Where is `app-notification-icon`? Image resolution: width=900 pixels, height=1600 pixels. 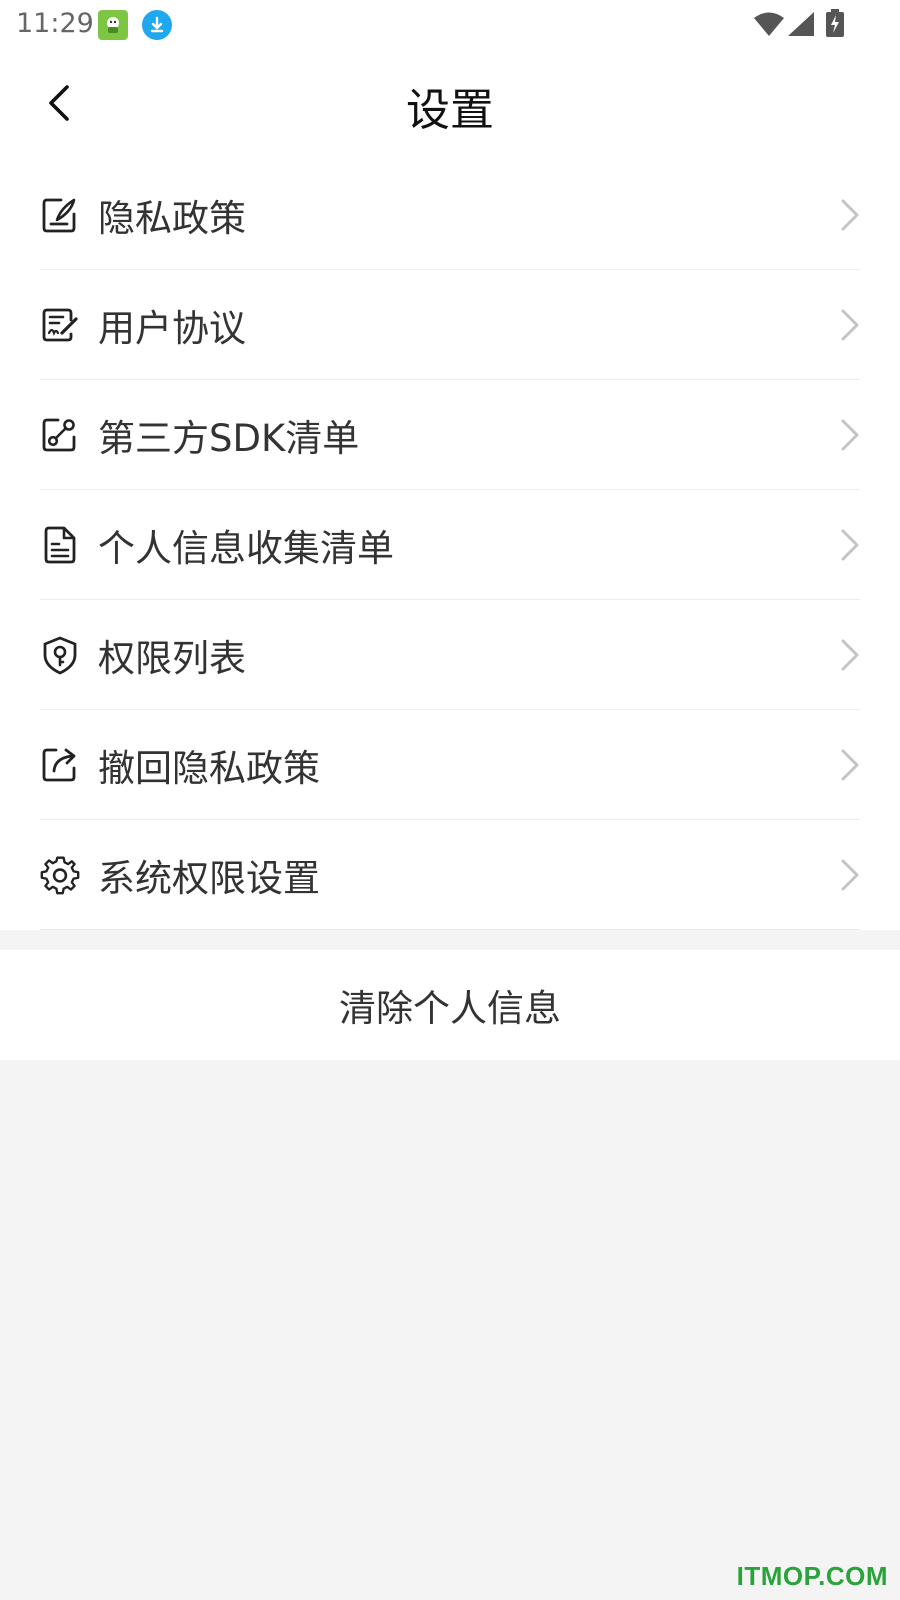
app-notification-icon is located at coordinates (113, 25).